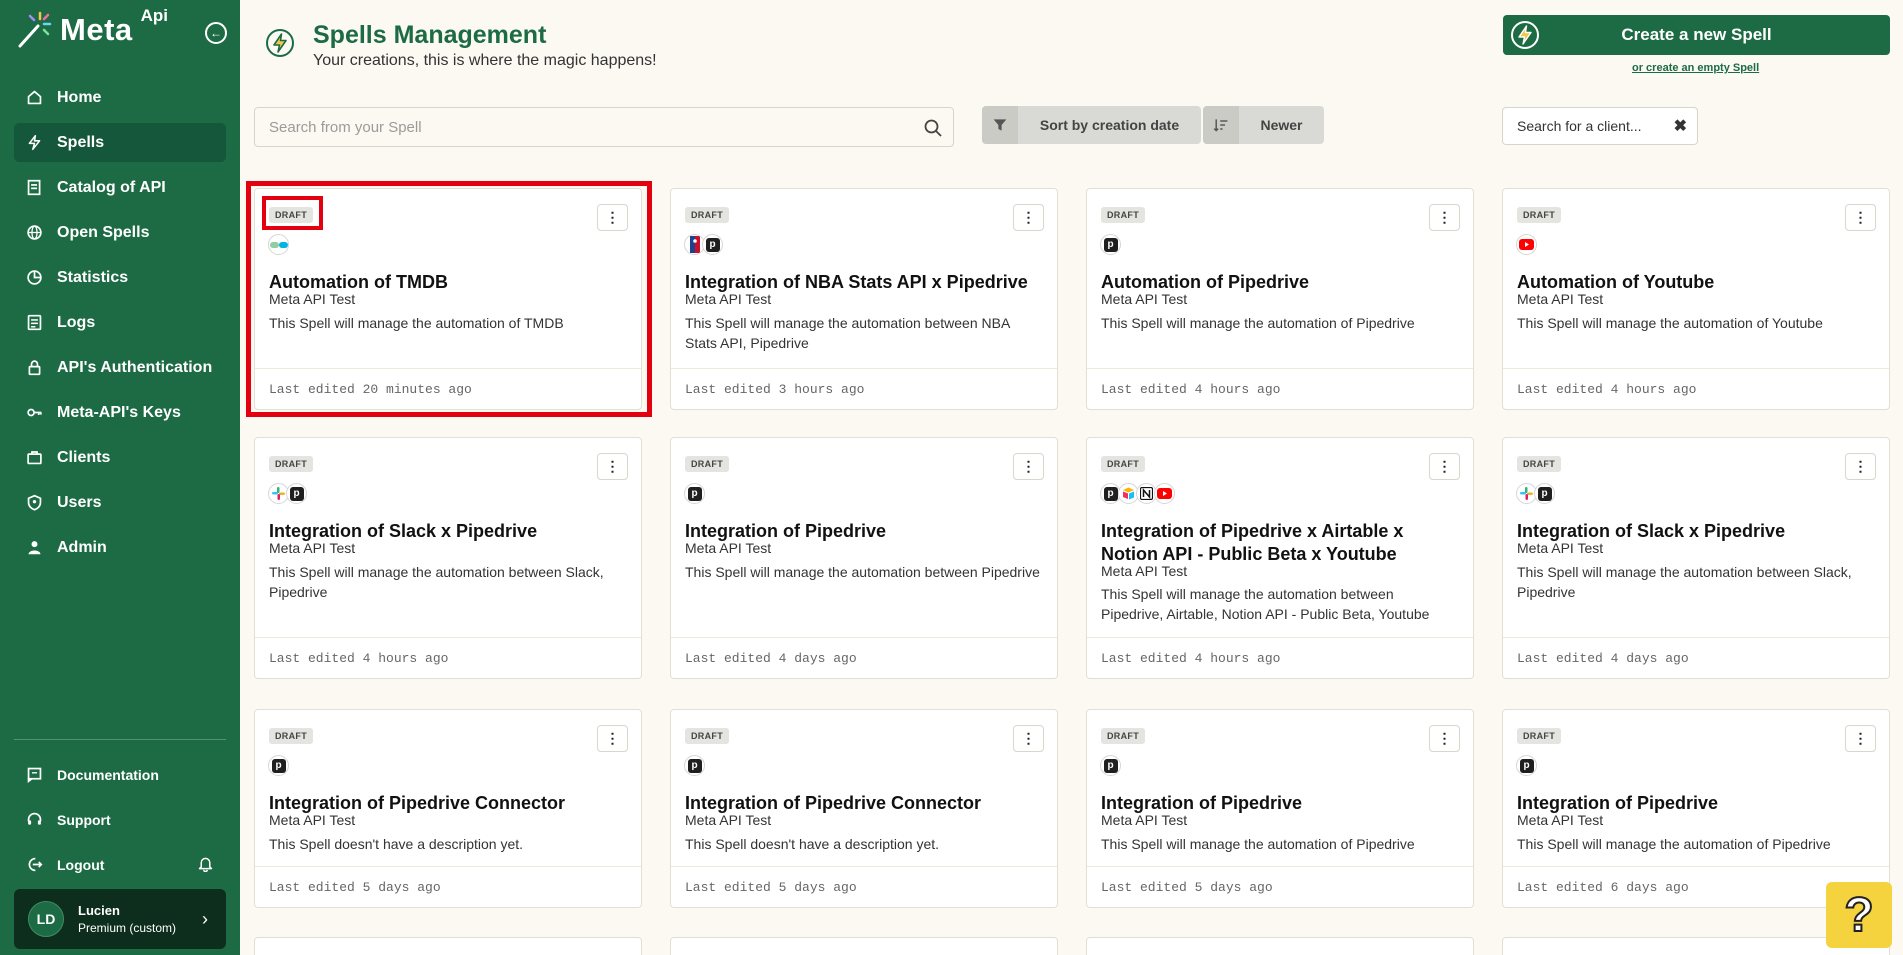 The width and height of the screenshot is (1903, 955). Describe the element at coordinates (111, 187) in the screenshot. I see `sidebar-item-label: Catalog of API` at that location.